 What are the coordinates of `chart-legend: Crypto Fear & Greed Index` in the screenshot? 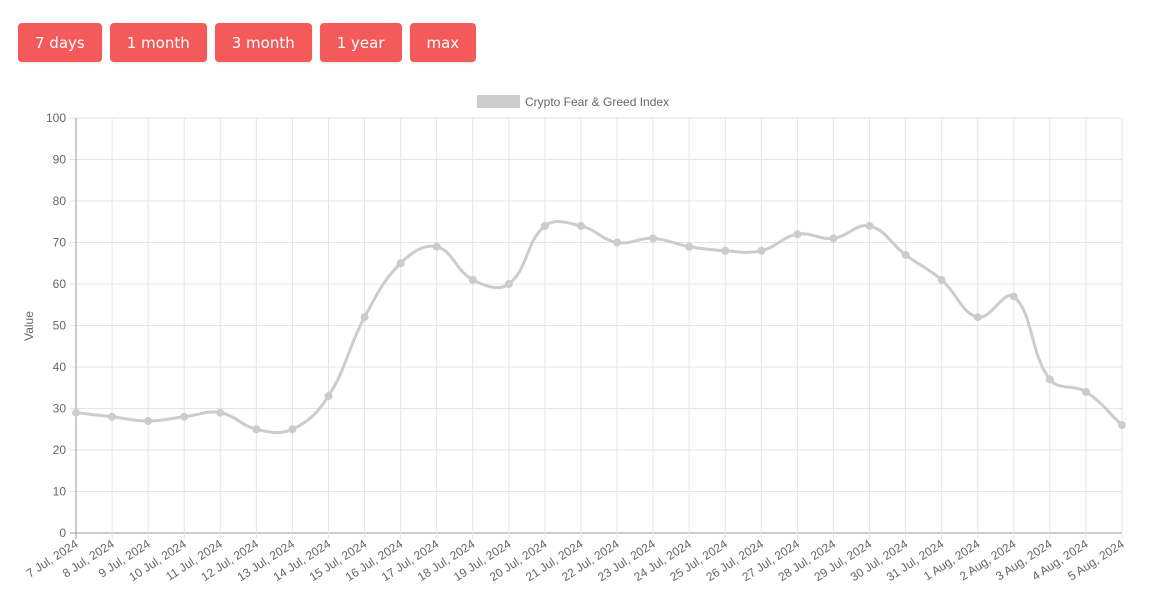 It's located at (573, 102).